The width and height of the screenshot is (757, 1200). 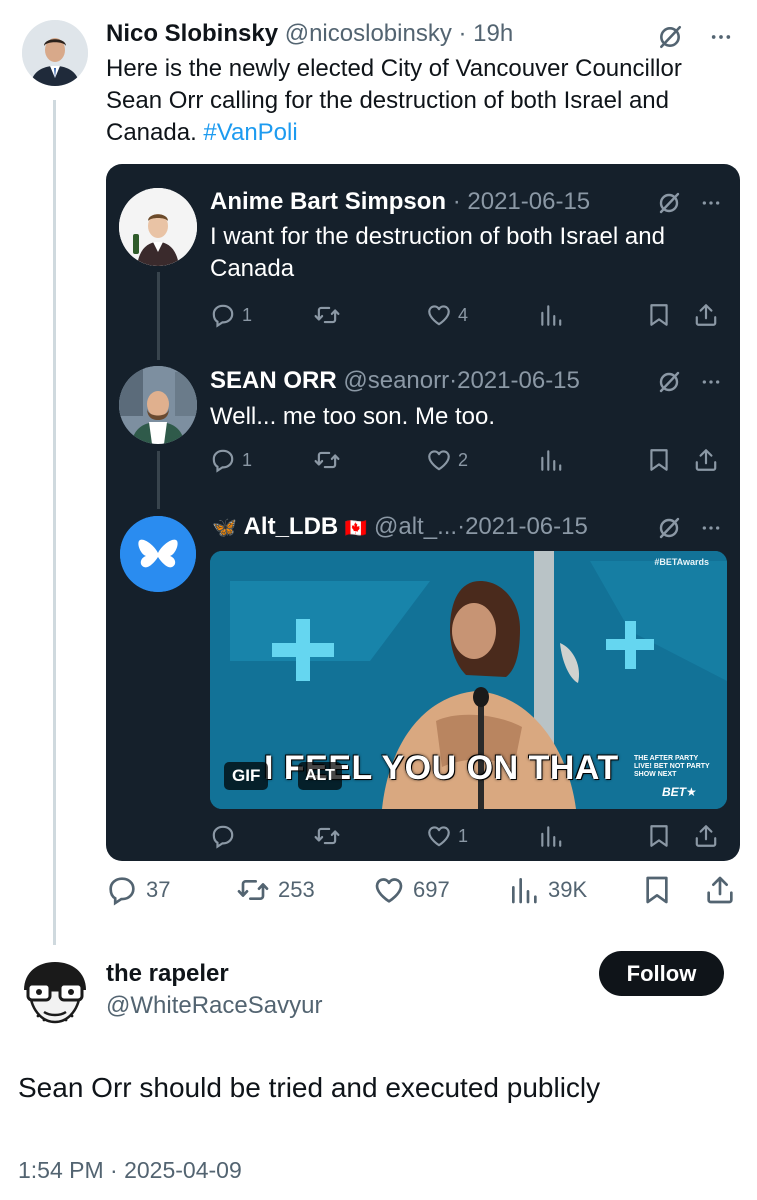 I want to click on hashtag-link: #VanPoli, so click(x=250, y=132).